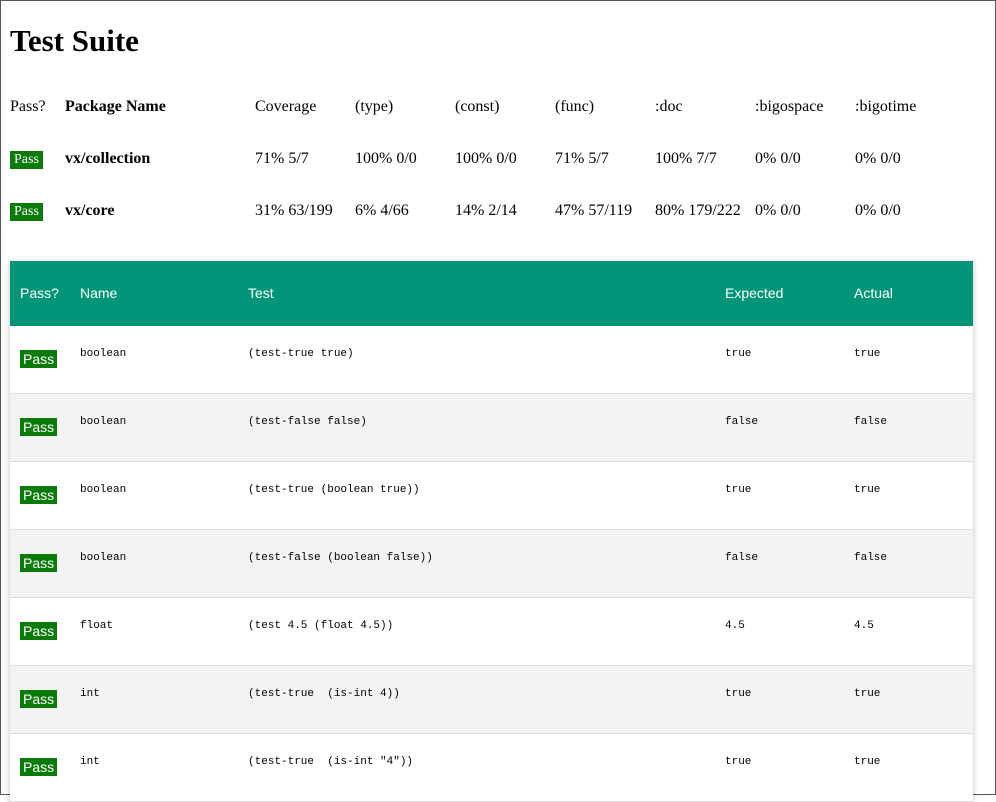  What do you see at coordinates (331, 762) in the screenshot?
I see `test-expression: (test-true (is-int "4"))` at bounding box center [331, 762].